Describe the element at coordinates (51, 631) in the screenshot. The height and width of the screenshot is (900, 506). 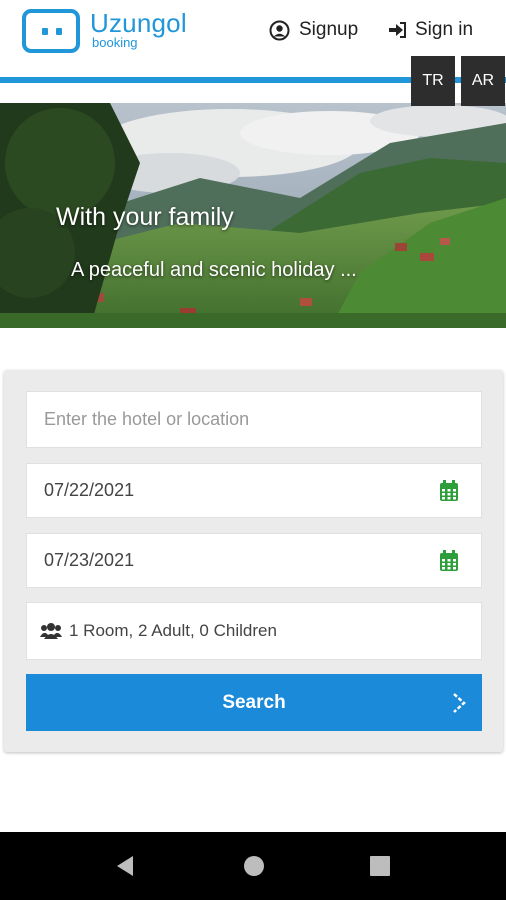
I see `users-icon` at that location.